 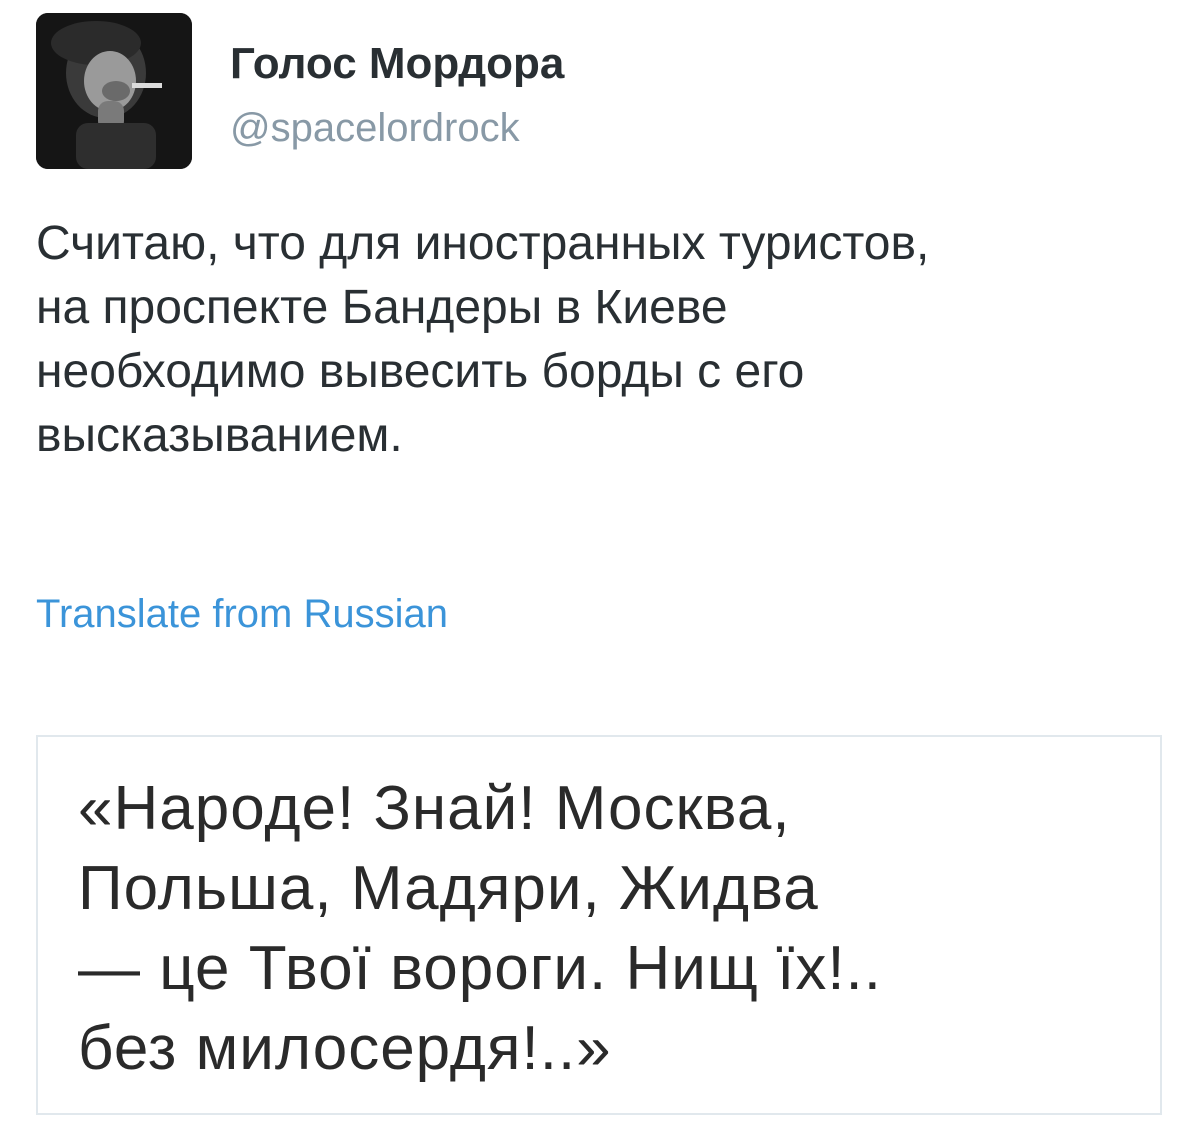 What do you see at coordinates (397, 64) in the screenshot?
I see `author-display-name: Голос Мордора` at bounding box center [397, 64].